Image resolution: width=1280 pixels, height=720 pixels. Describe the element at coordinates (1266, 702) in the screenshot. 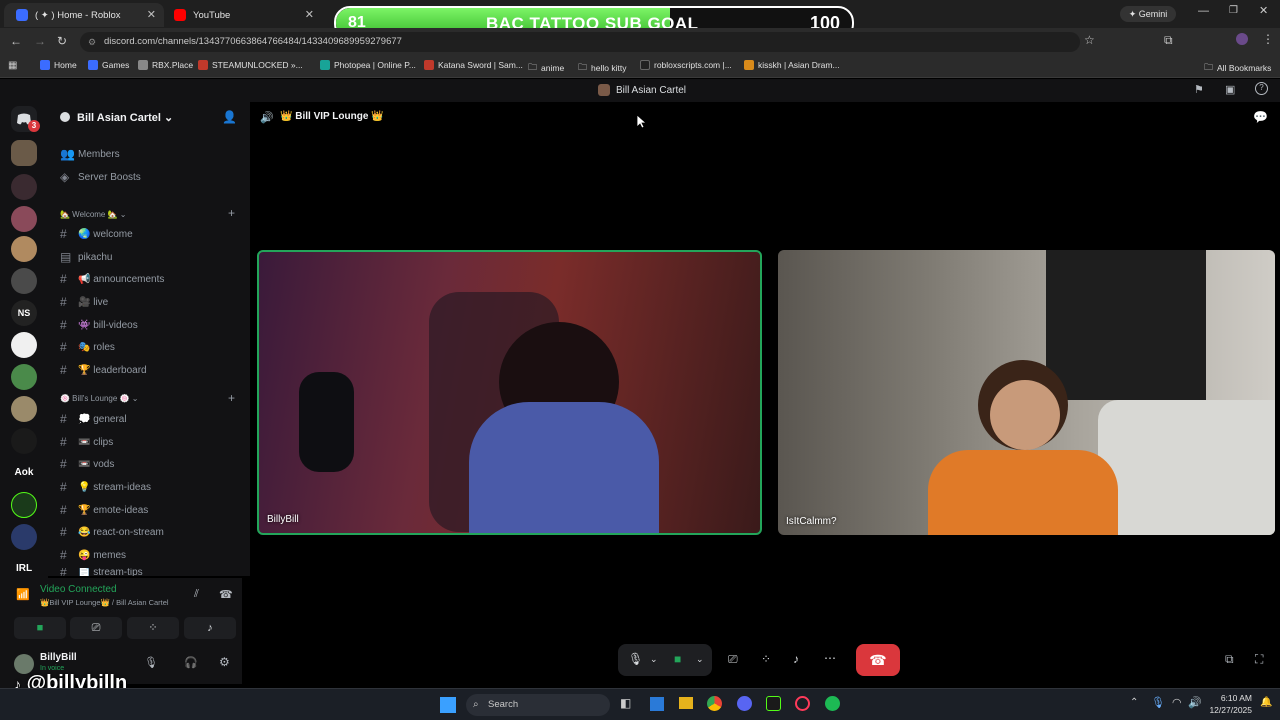

I see `notifications-icon: 🔔` at that location.